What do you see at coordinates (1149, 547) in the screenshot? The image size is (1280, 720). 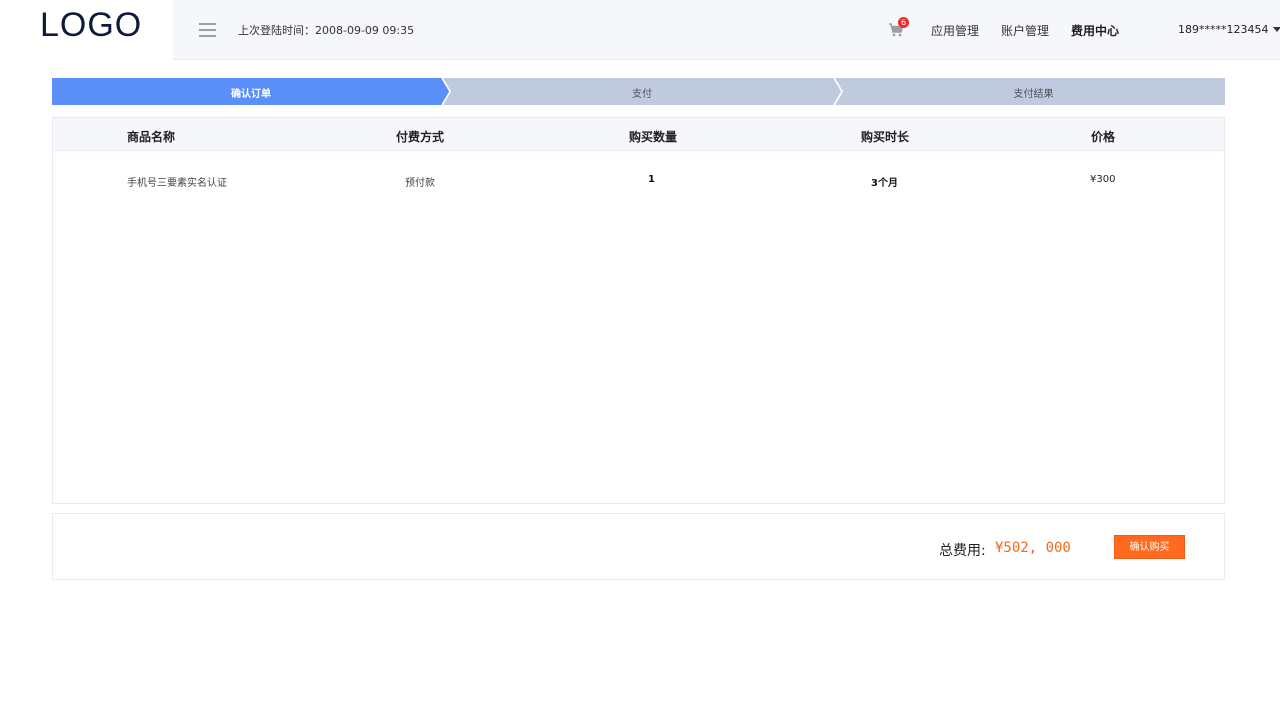 I see `confirm-purchase-button: 确认购买` at bounding box center [1149, 547].